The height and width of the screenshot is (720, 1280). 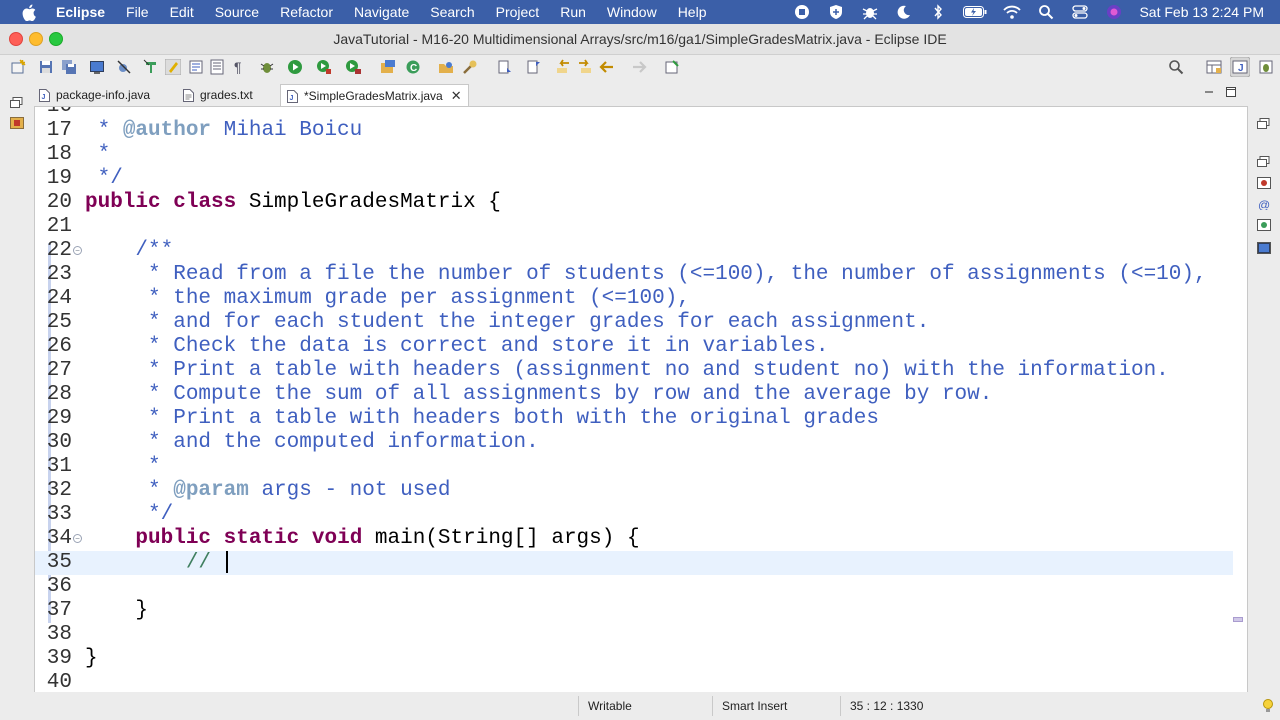 I want to click on console-view-icon, so click(x=1264, y=248).